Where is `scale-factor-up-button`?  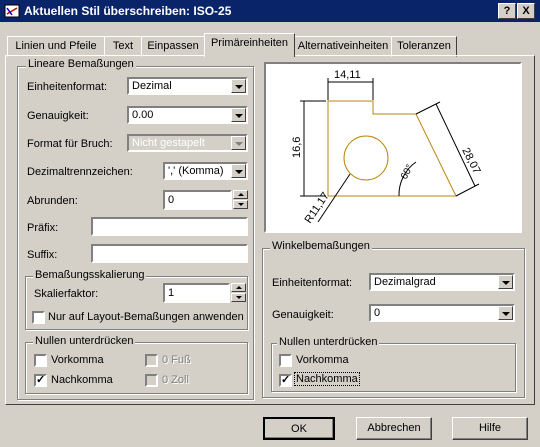
scale-factor-up-button is located at coordinates (238, 287).